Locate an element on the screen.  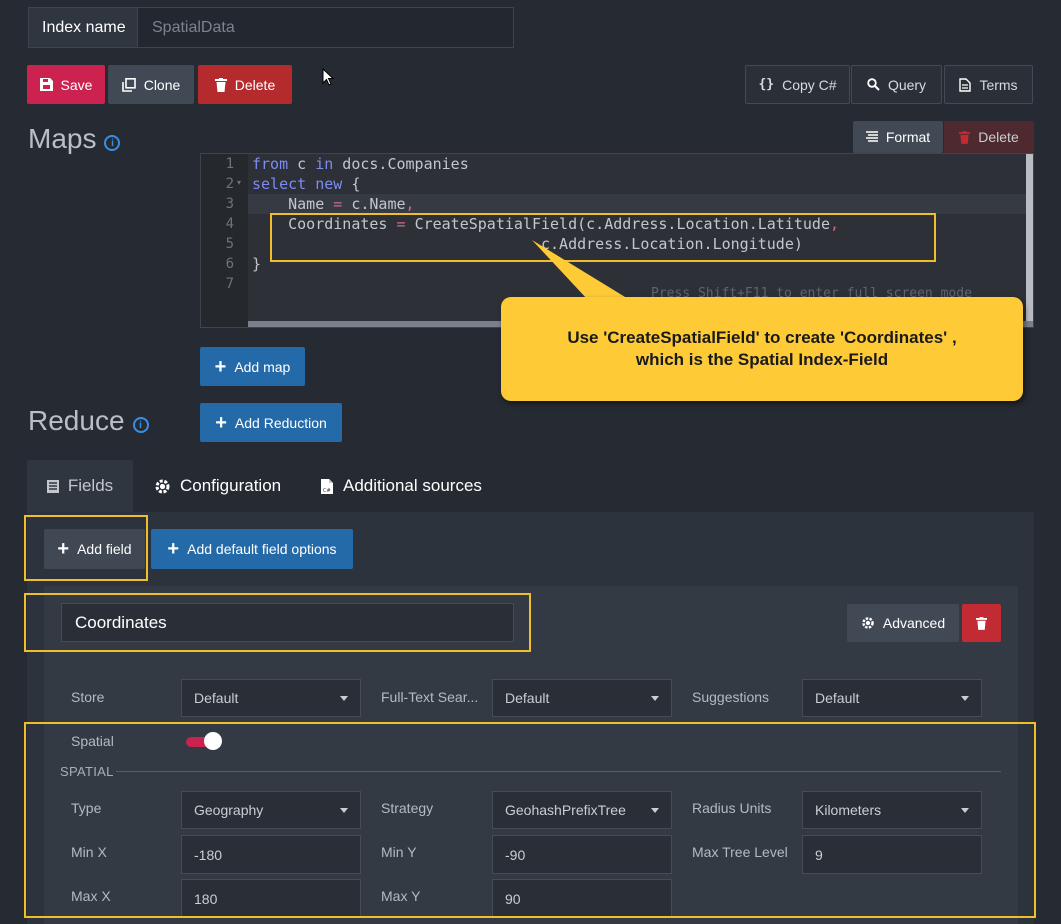
code-token: docs.Companies is located at coordinates (401, 164).